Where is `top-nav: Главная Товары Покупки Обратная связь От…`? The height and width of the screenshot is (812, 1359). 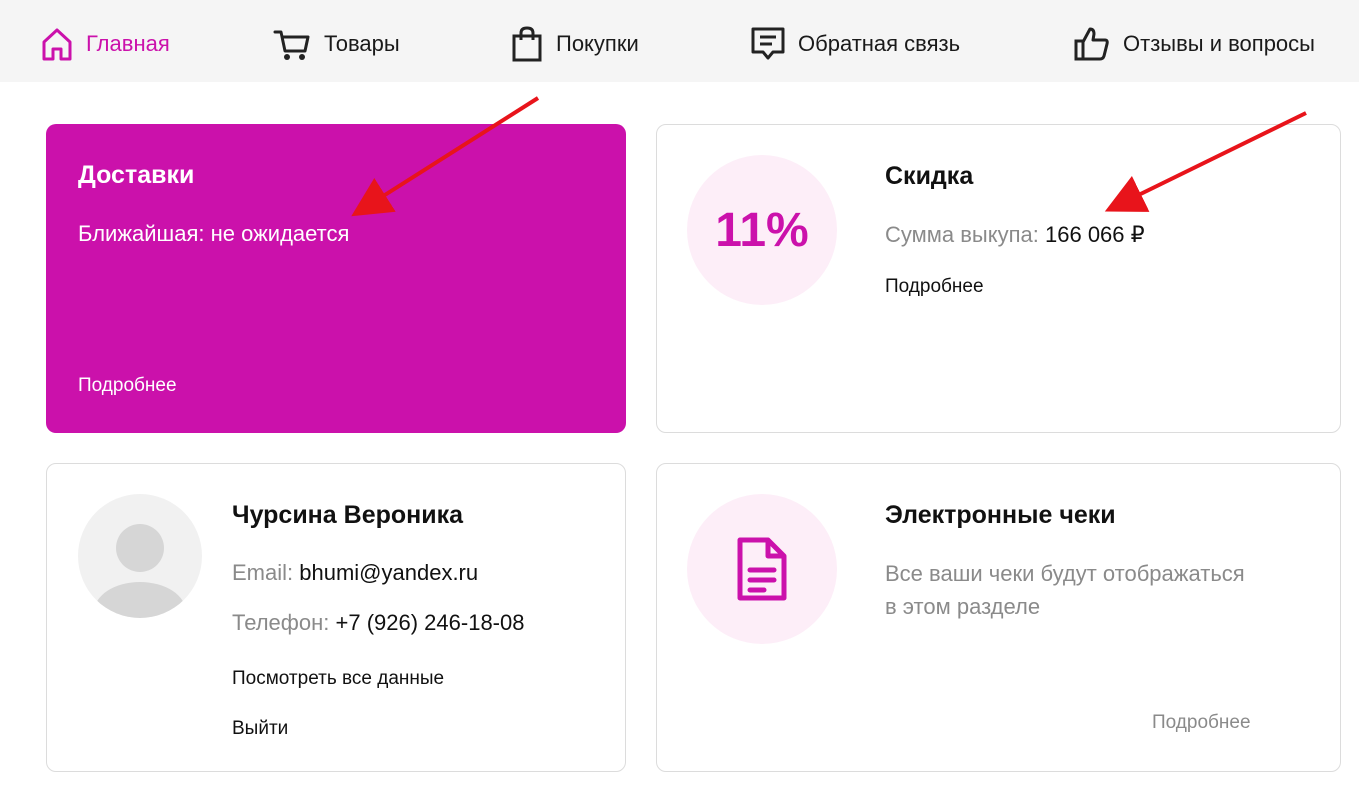 top-nav: Главная Товары Покупки Обратная связь От… is located at coordinates (679, 41).